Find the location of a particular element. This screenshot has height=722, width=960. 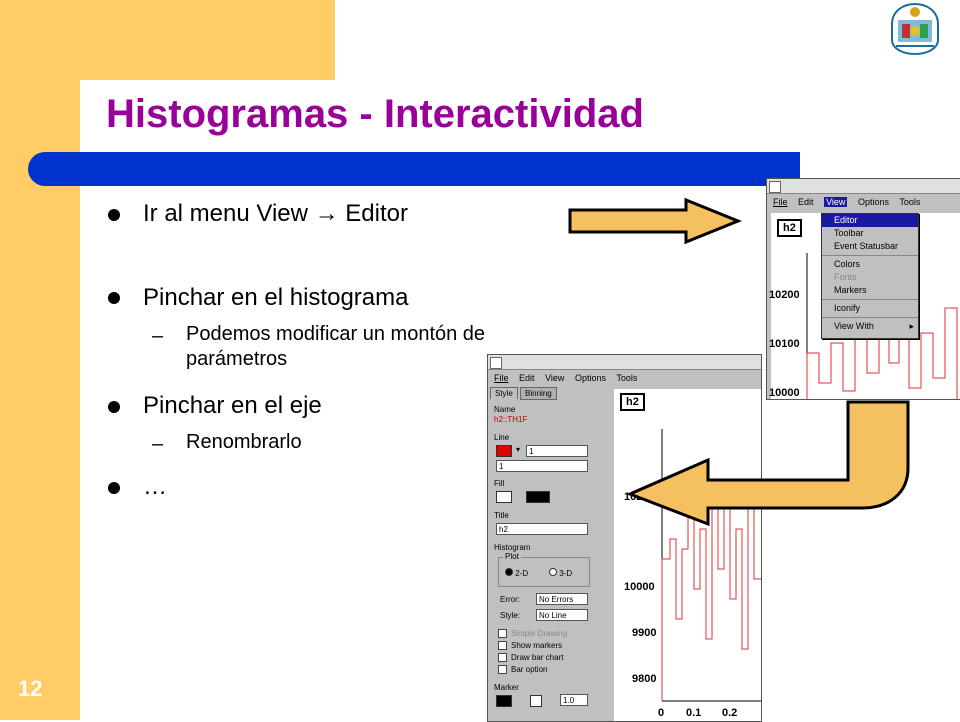

line-style-value: 1 is located at coordinates (501, 466).